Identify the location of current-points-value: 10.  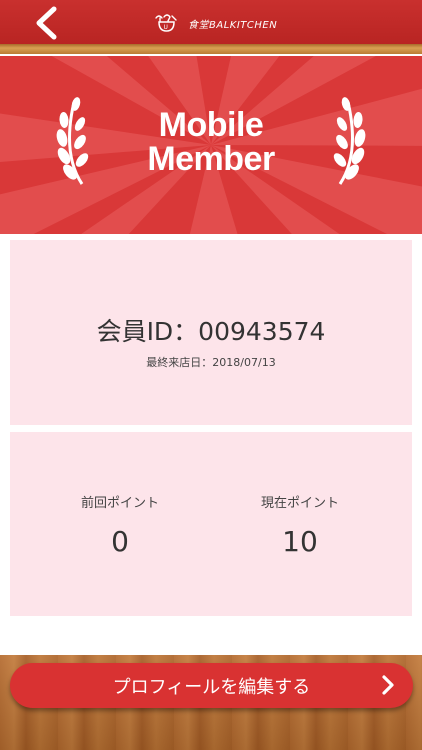
(300, 541).